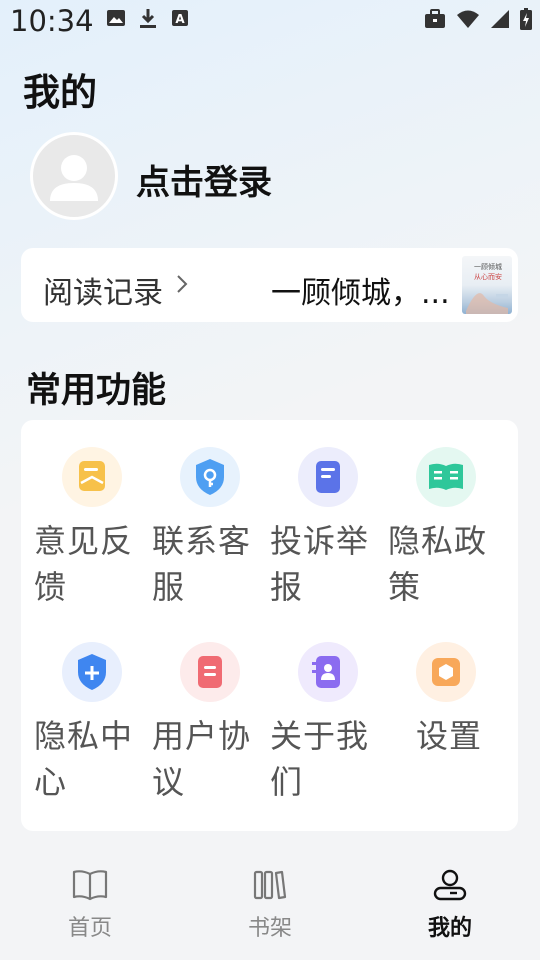 This screenshot has height=960, width=540. What do you see at coordinates (449, 736) in the screenshot?
I see `settings-label: 设置` at bounding box center [449, 736].